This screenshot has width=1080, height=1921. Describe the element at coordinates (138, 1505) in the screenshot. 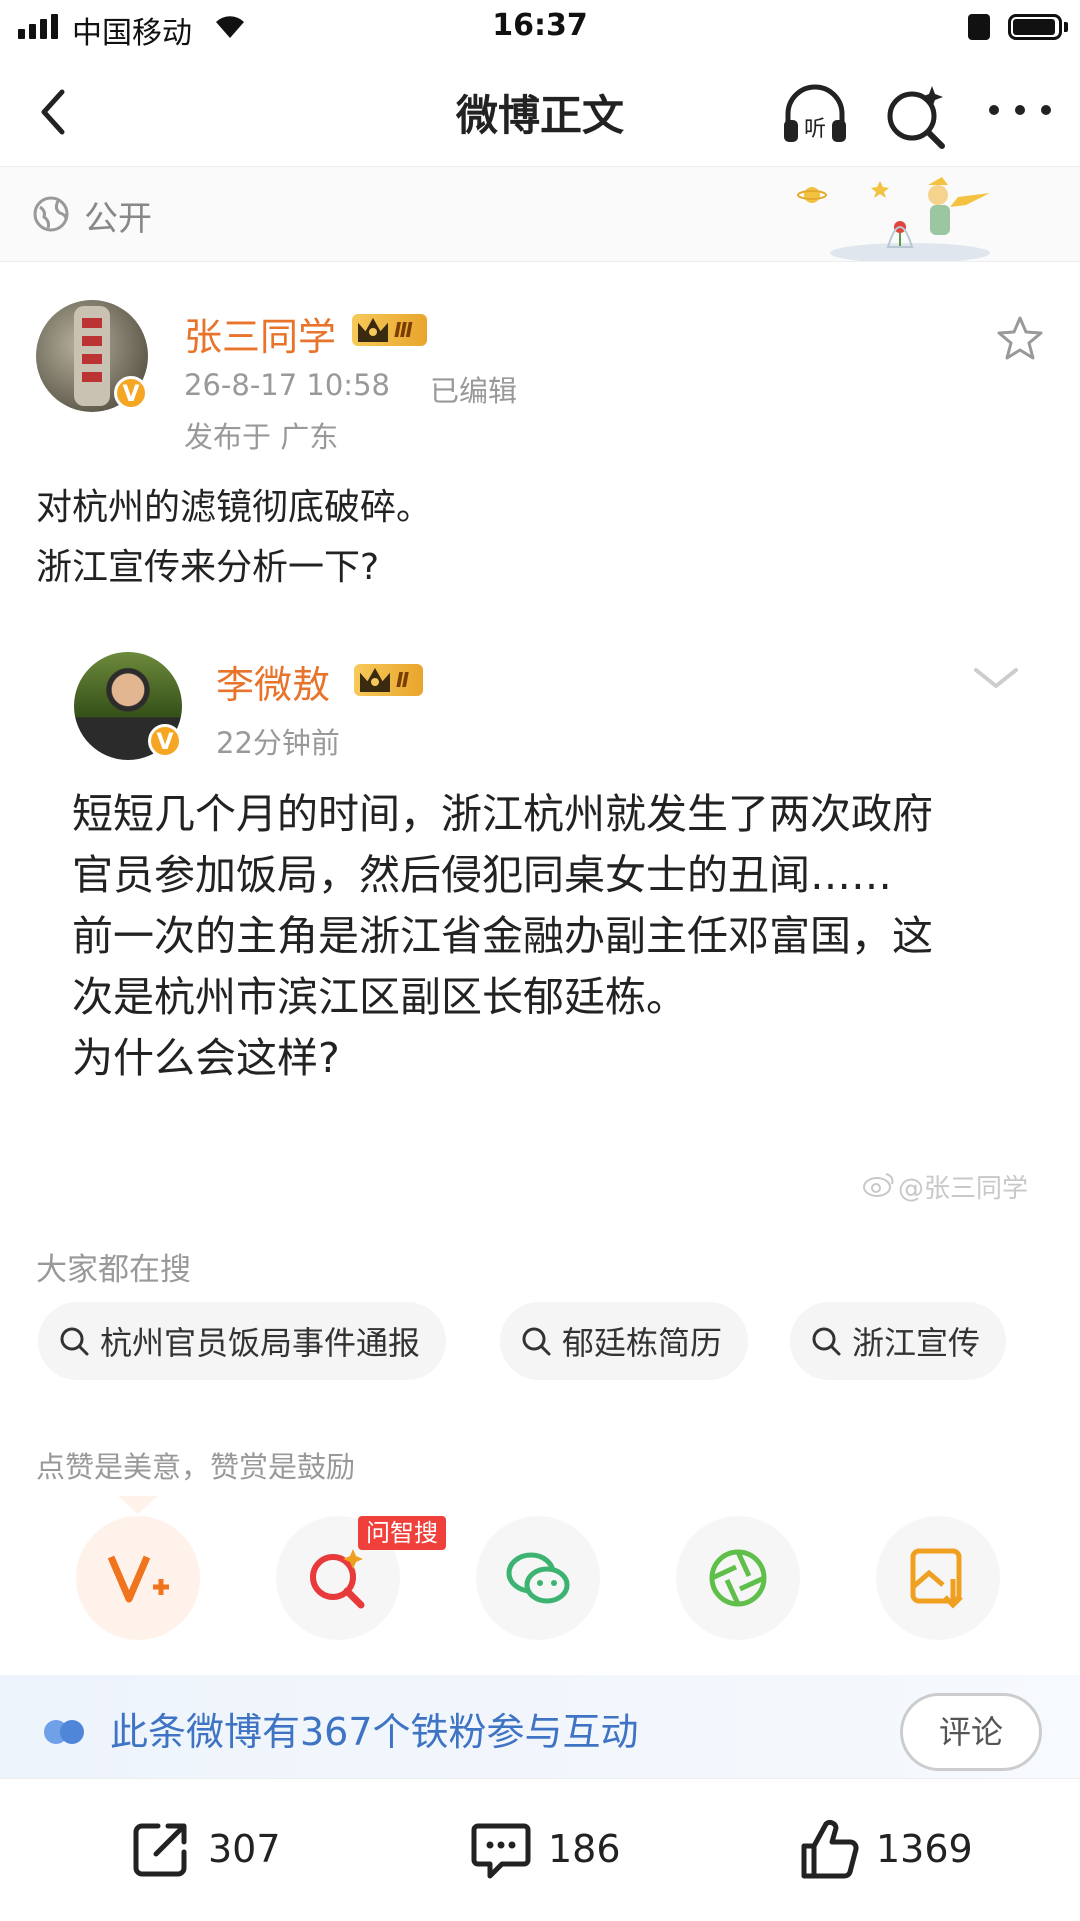

I see `caption-pointer` at that location.